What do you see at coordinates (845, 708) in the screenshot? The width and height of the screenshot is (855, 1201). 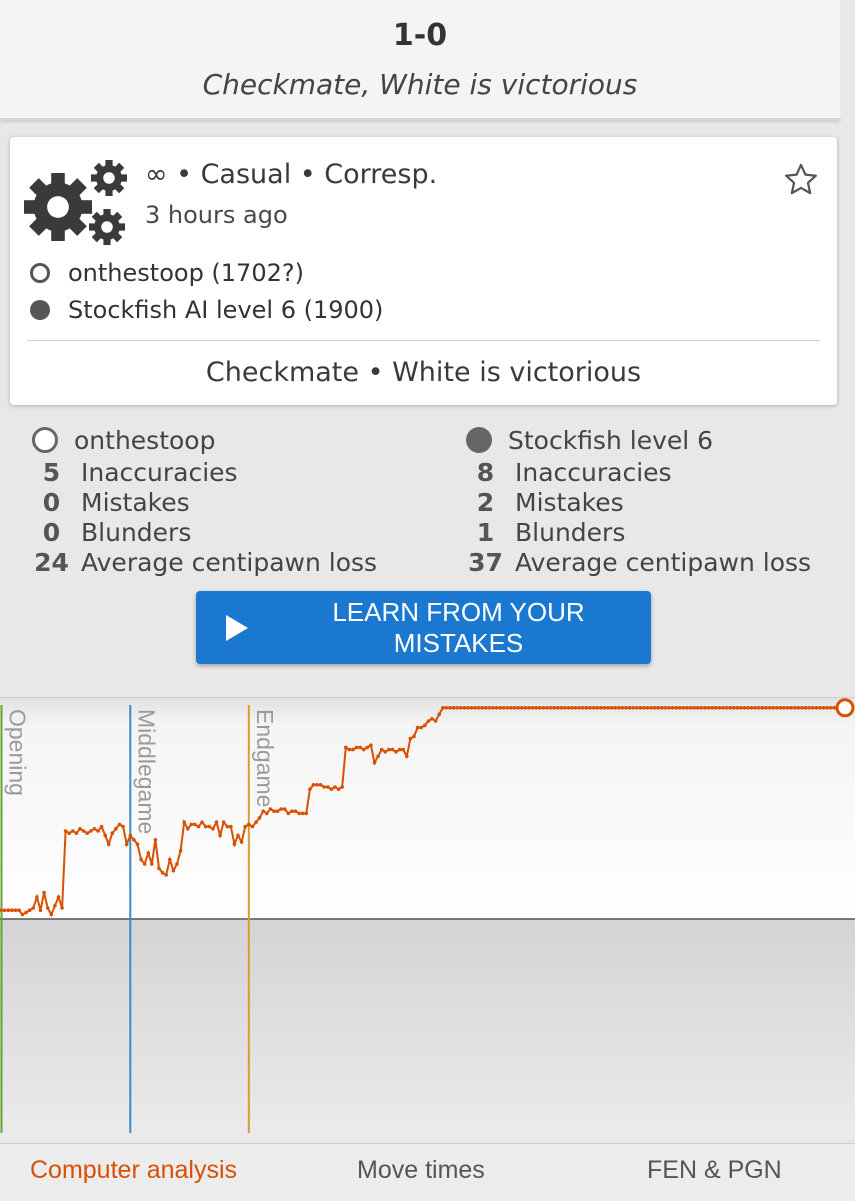 I see `current-position-marker` at bounding box center [845, 708].